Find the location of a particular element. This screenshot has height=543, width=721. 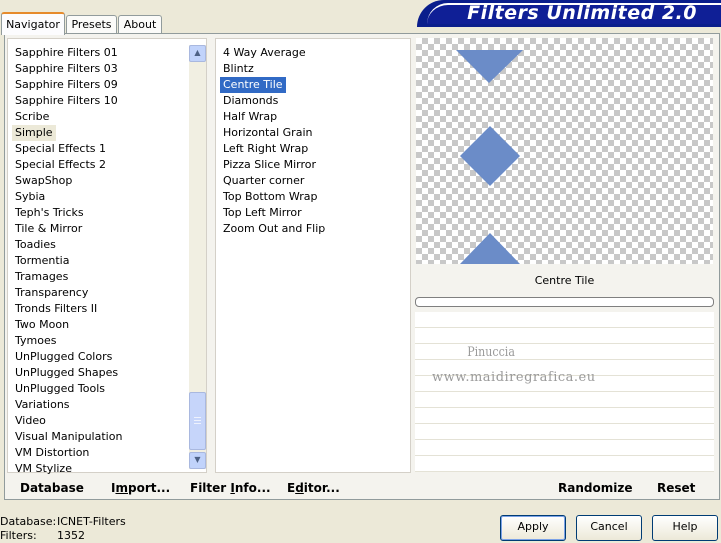

diamond-shape-center is located at coordinates (490, 156).